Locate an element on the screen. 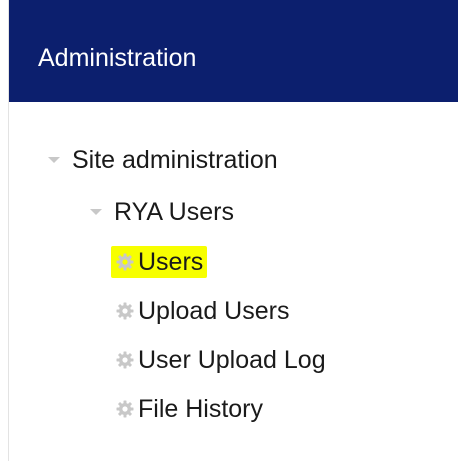 This screenshot has height=461, width=458. tree-node-site-administration: Site administration is located at coordinates (162, 160).